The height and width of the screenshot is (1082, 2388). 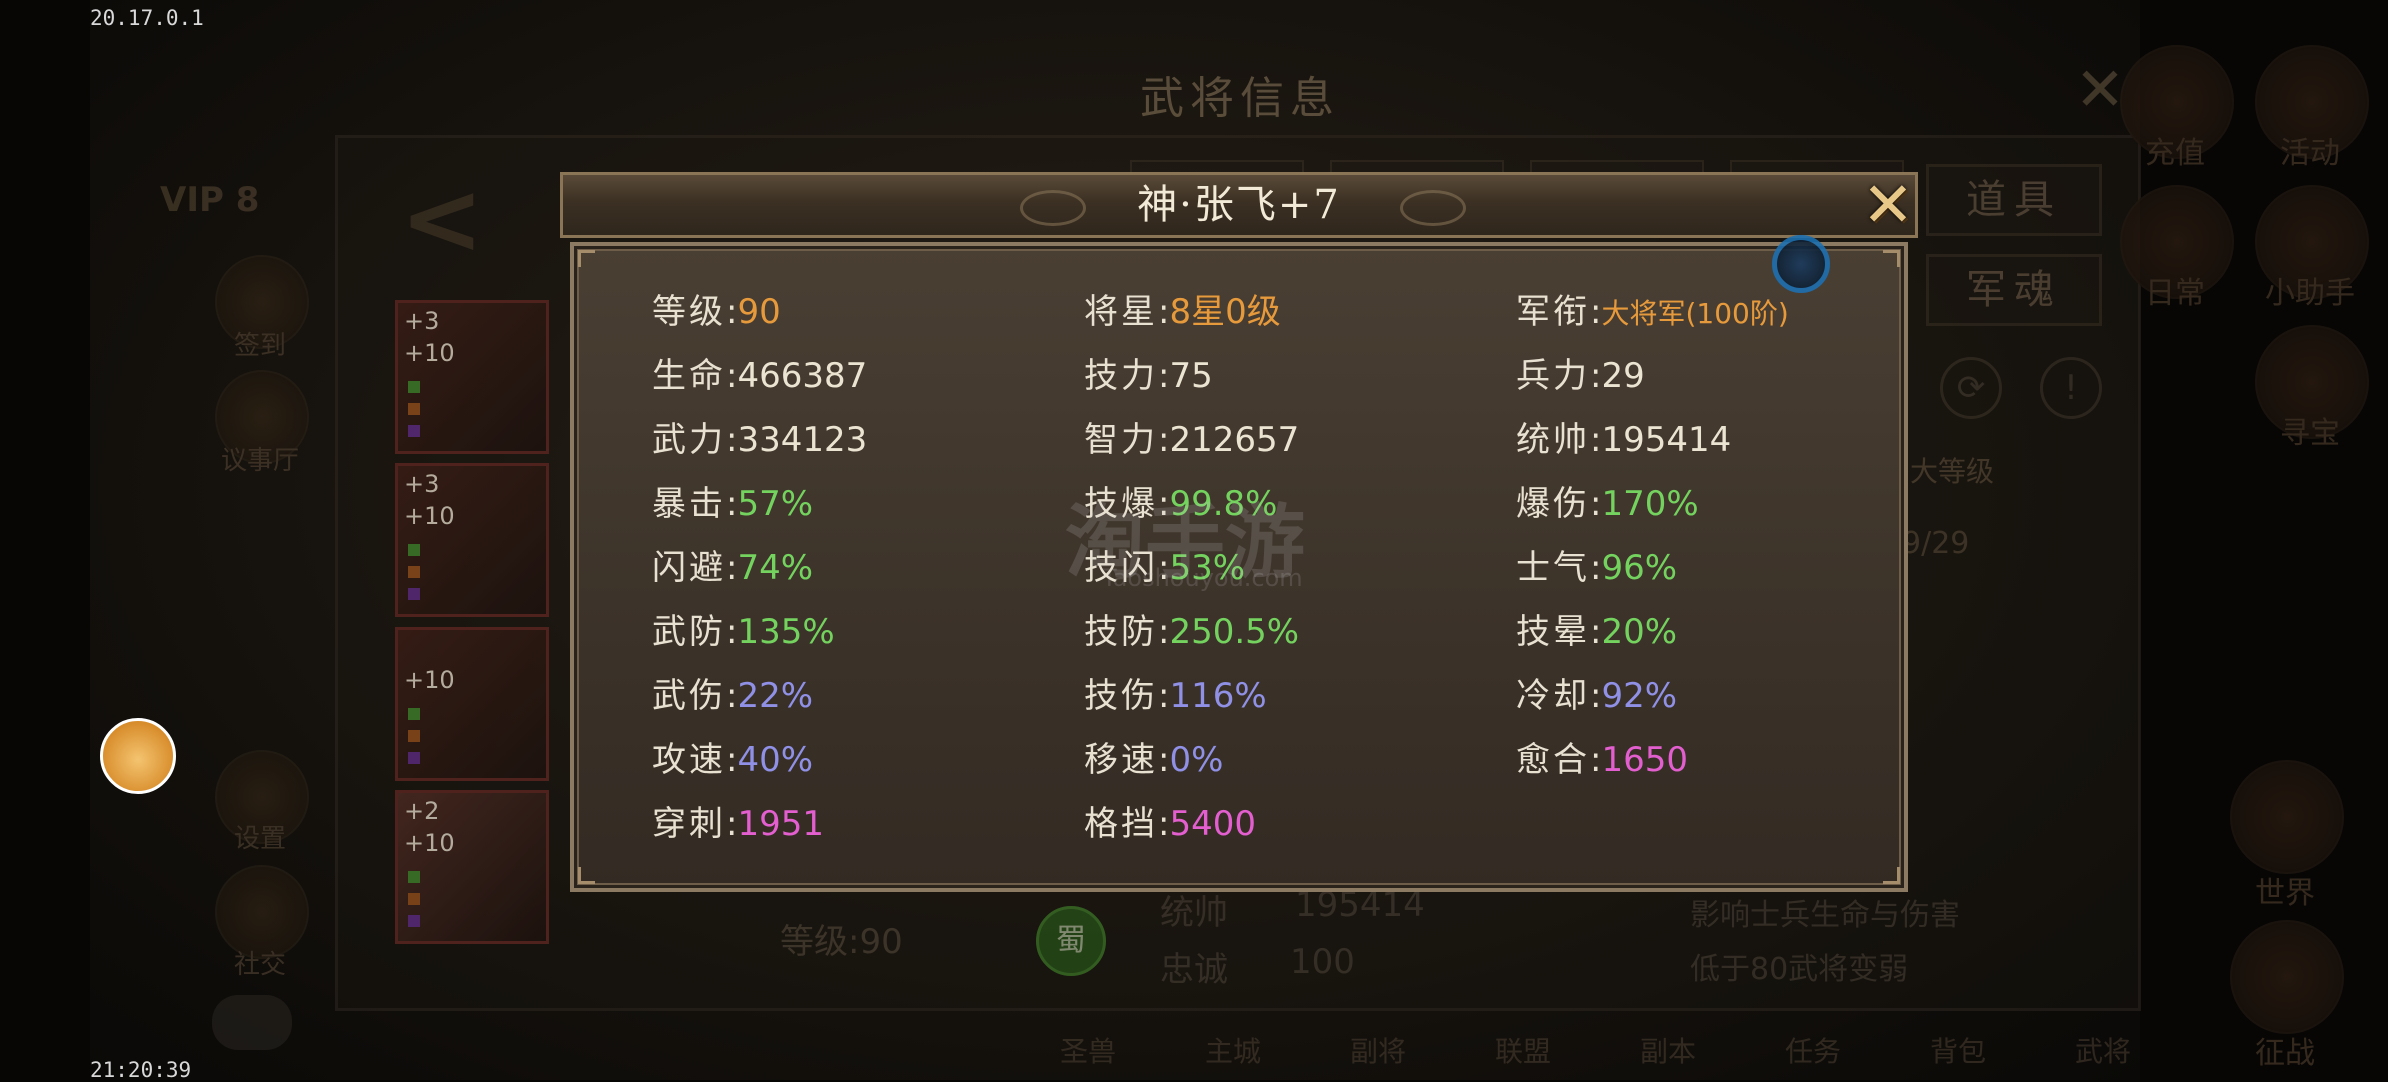 I want to click on stat-item: 移速:0%, so click(x=1153, y=756).